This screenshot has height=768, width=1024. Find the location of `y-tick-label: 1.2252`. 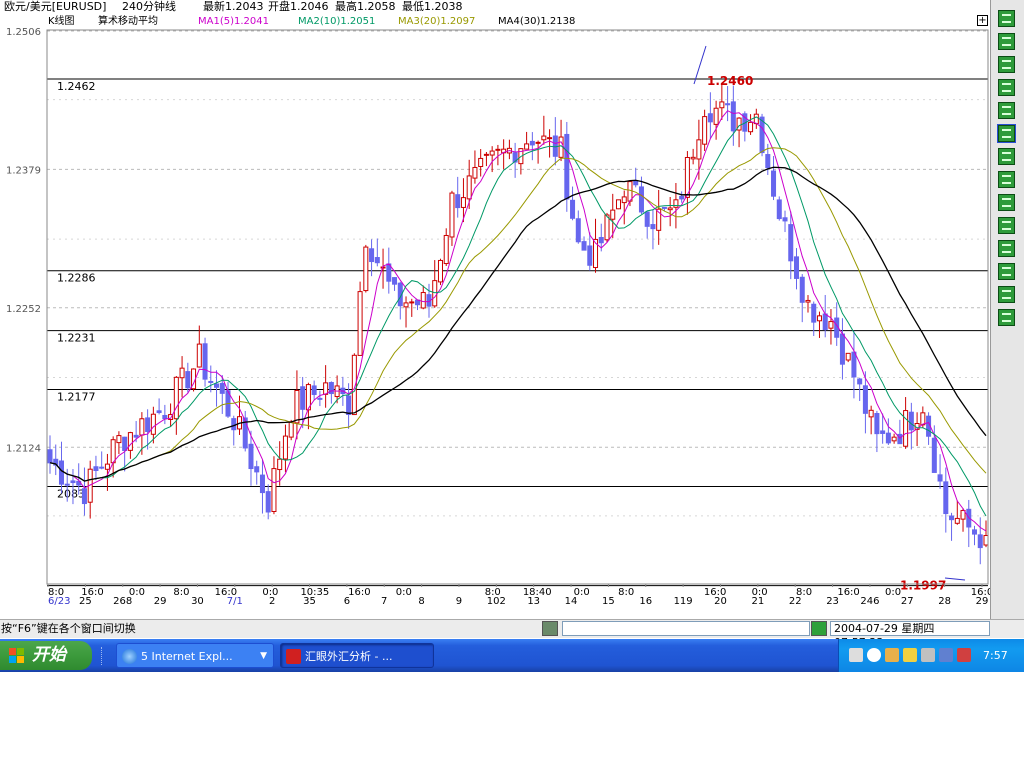

y-tick-label: 1.2252 is located at coordinates (23, 309).